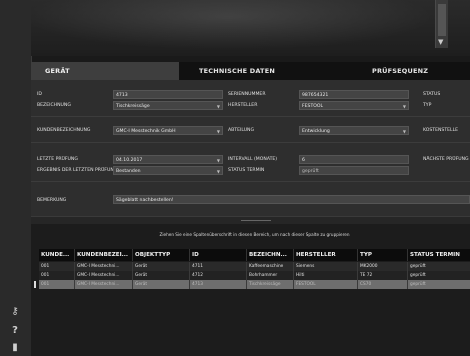 This screenshot has width=470, height=356. I want to click on hersteller-label: HERSTELLER, so click(243, 105).